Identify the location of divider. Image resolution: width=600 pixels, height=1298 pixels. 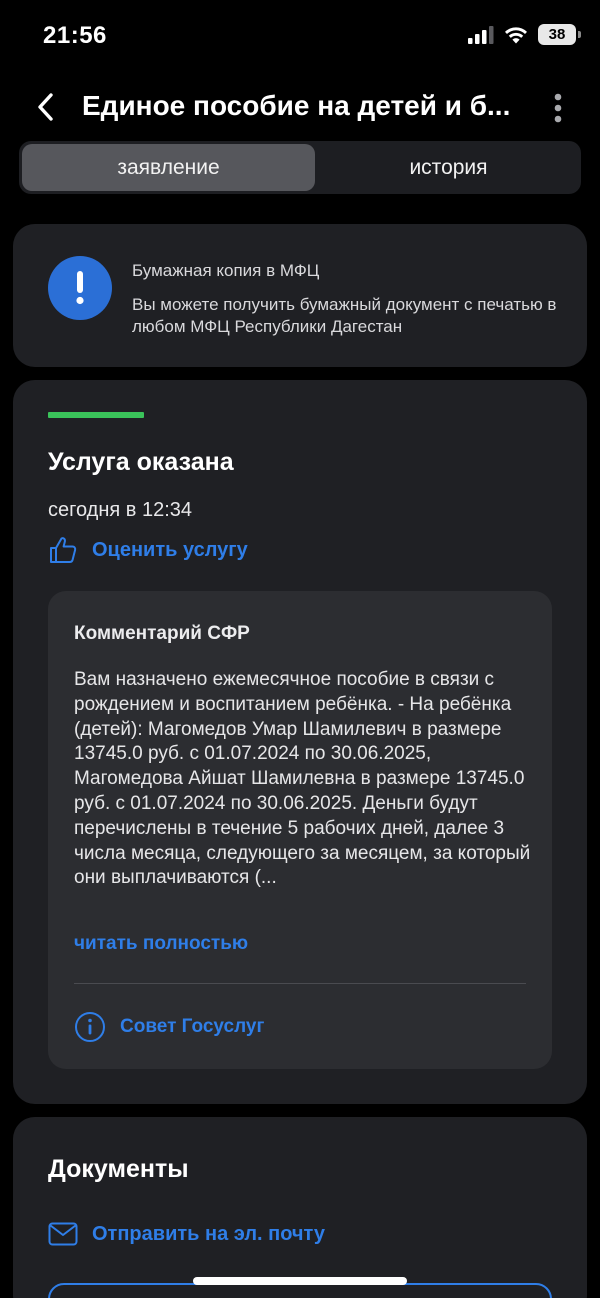
(300, 983).